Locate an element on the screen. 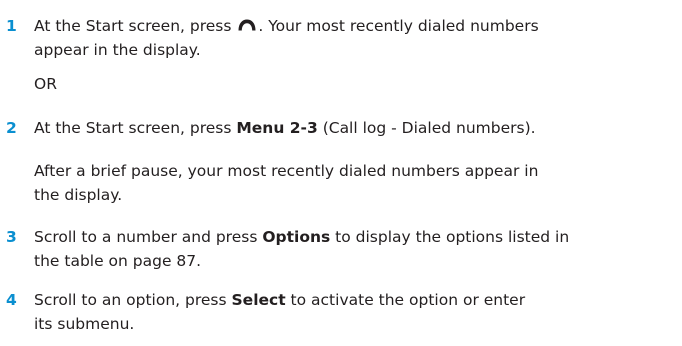 This screenshot has width=682, height=346. step-number: 1 is located at coordinates (11, 26).